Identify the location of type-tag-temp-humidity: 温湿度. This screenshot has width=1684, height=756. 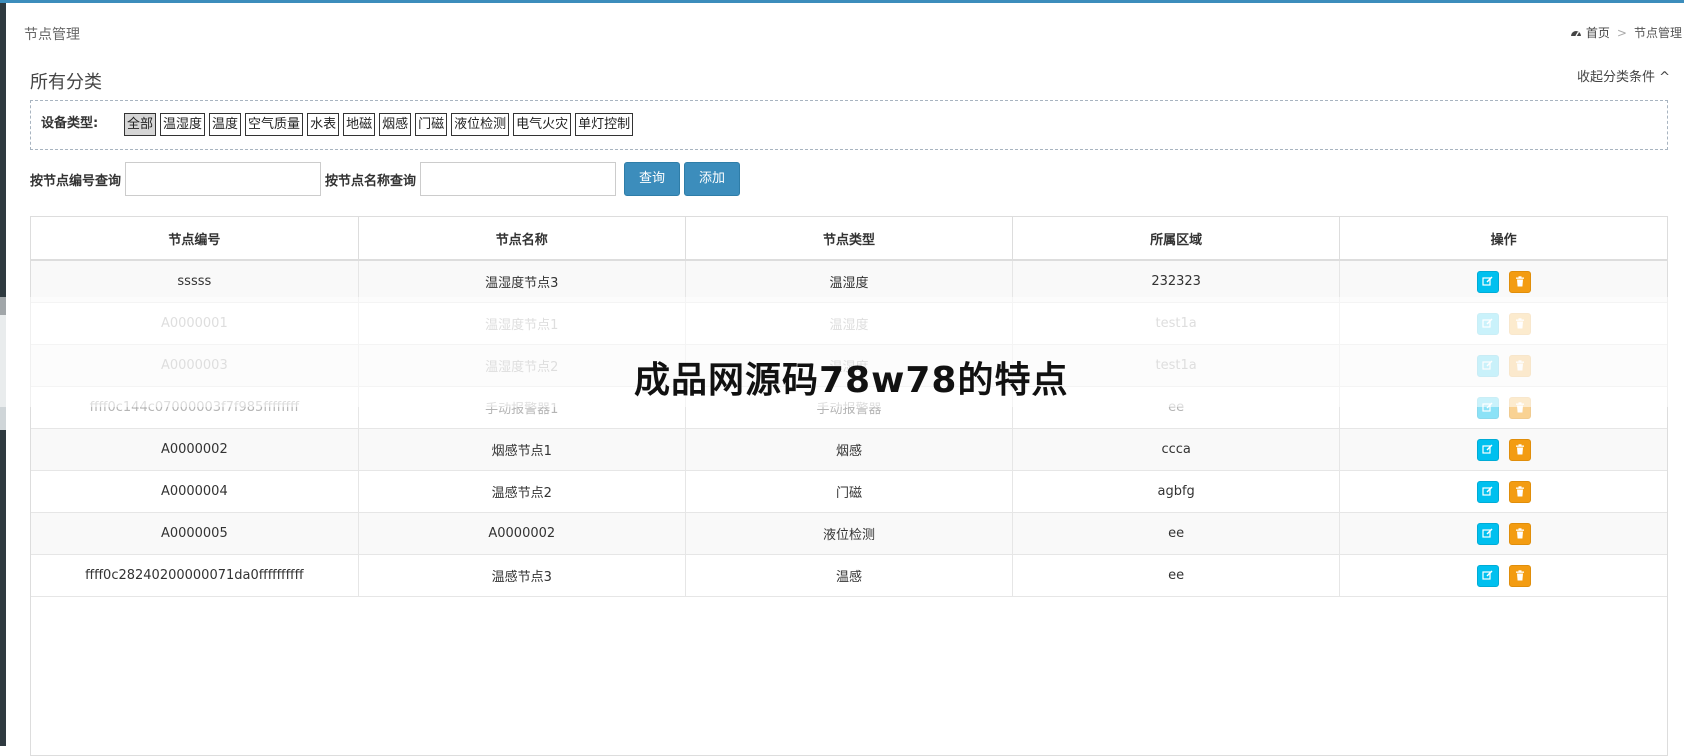
(183, 124).